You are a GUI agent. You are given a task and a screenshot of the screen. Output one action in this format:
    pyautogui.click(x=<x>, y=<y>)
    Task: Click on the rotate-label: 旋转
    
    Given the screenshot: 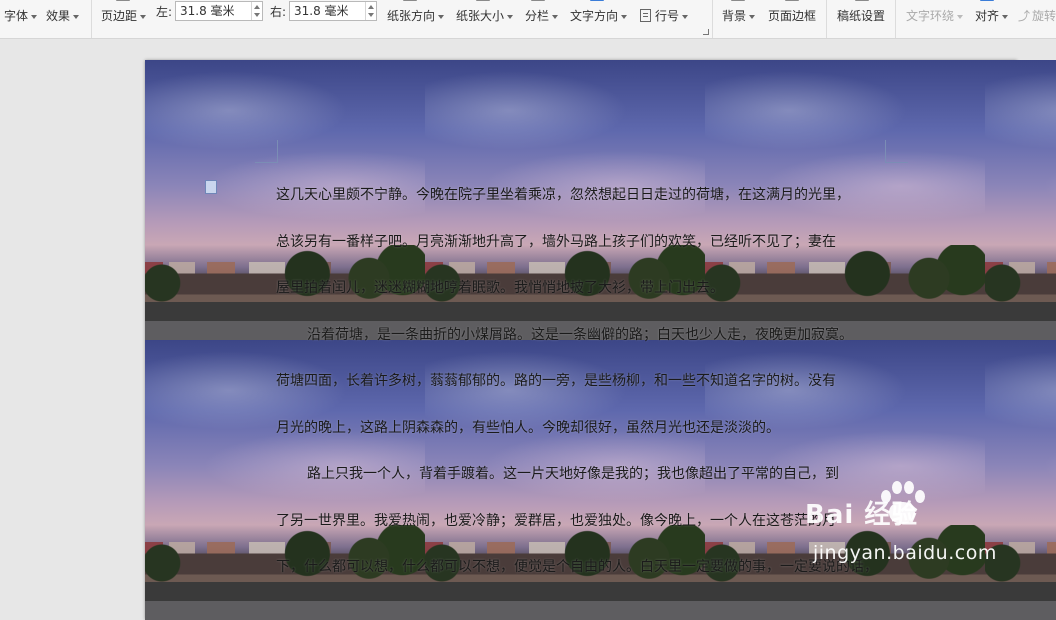 What is the action you would take?
    pyautogui.click(x=1044, y=16)
    